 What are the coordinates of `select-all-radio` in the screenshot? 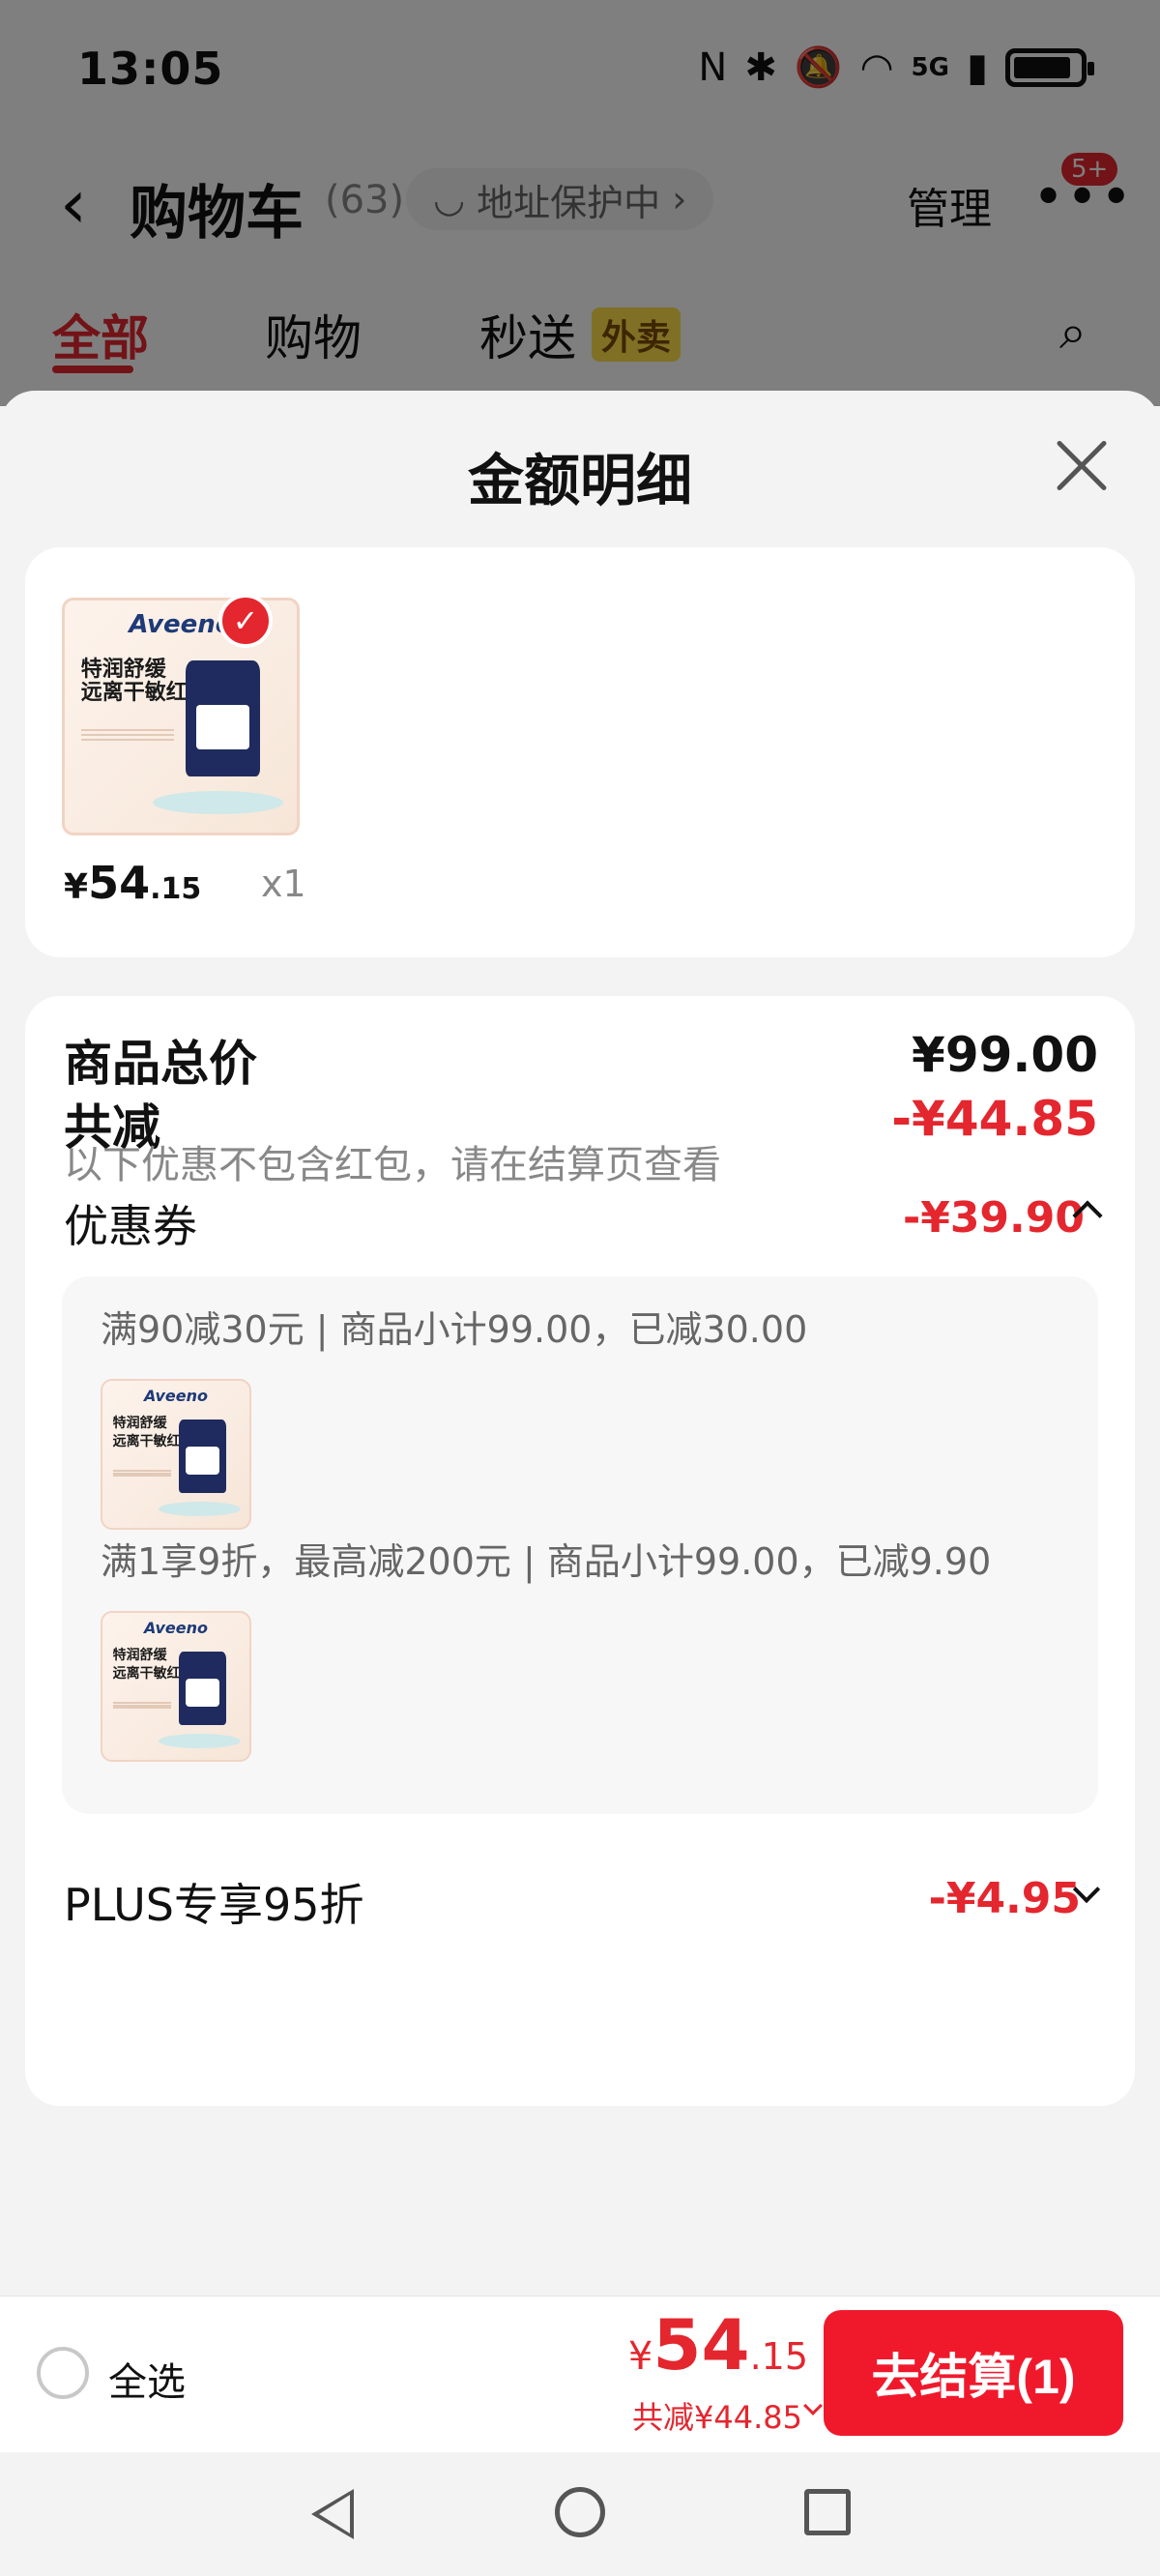 It's located at (63, 2373).